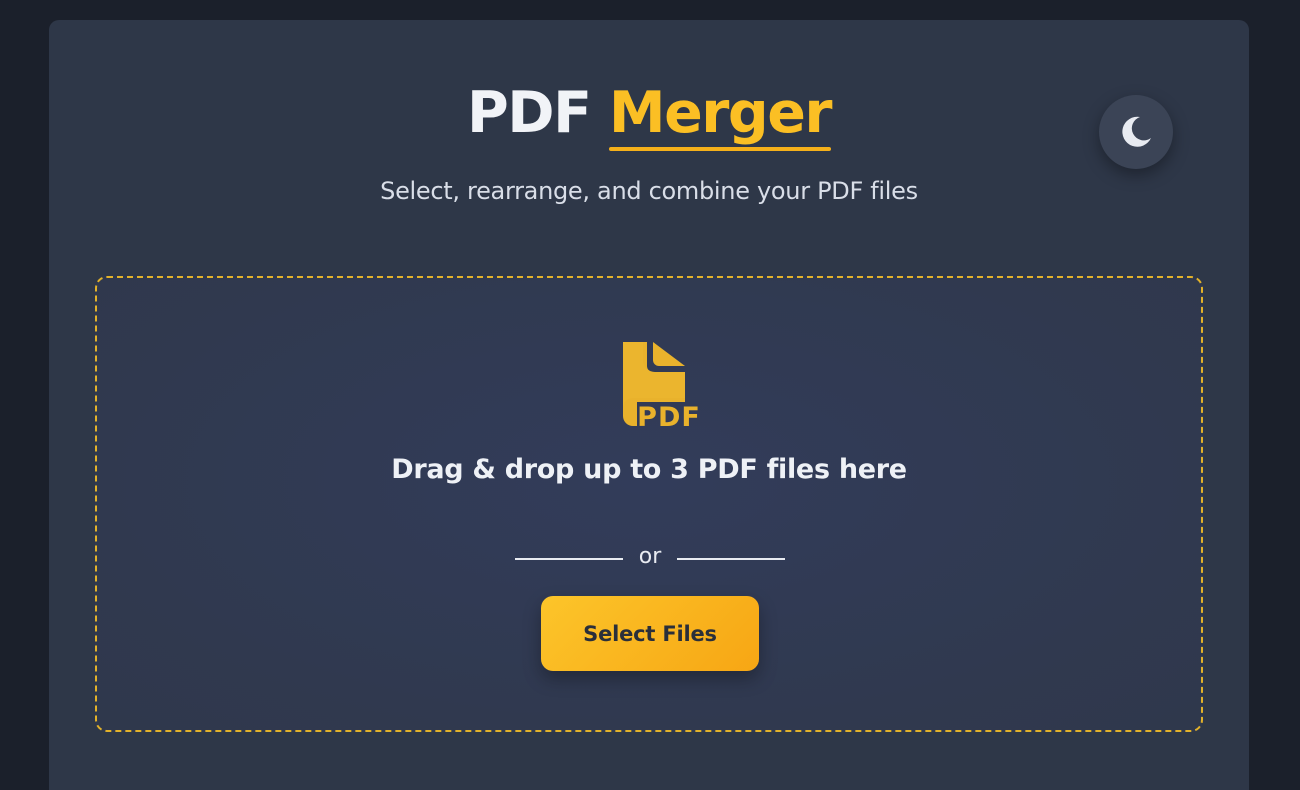 The image size is (1300, 790). What do you see at coordinates (649, 469) in the screenshot?
I see `dropzone-prompt: Drag & drop up to 3 PDF files here` at bounding box center [649, 469].